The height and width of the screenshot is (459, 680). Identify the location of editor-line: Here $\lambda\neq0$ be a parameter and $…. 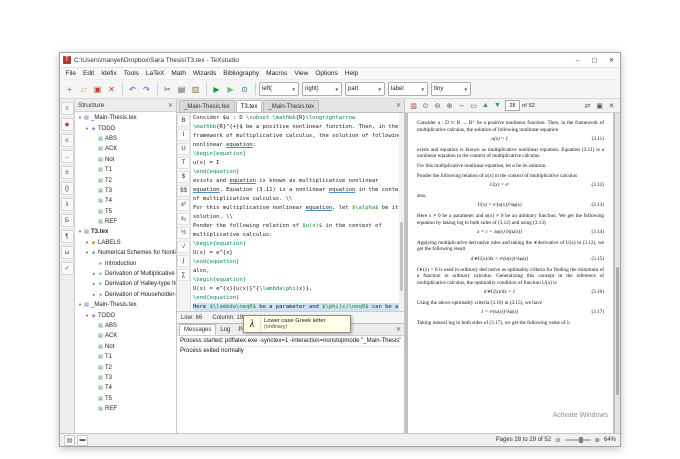
(297, 307).